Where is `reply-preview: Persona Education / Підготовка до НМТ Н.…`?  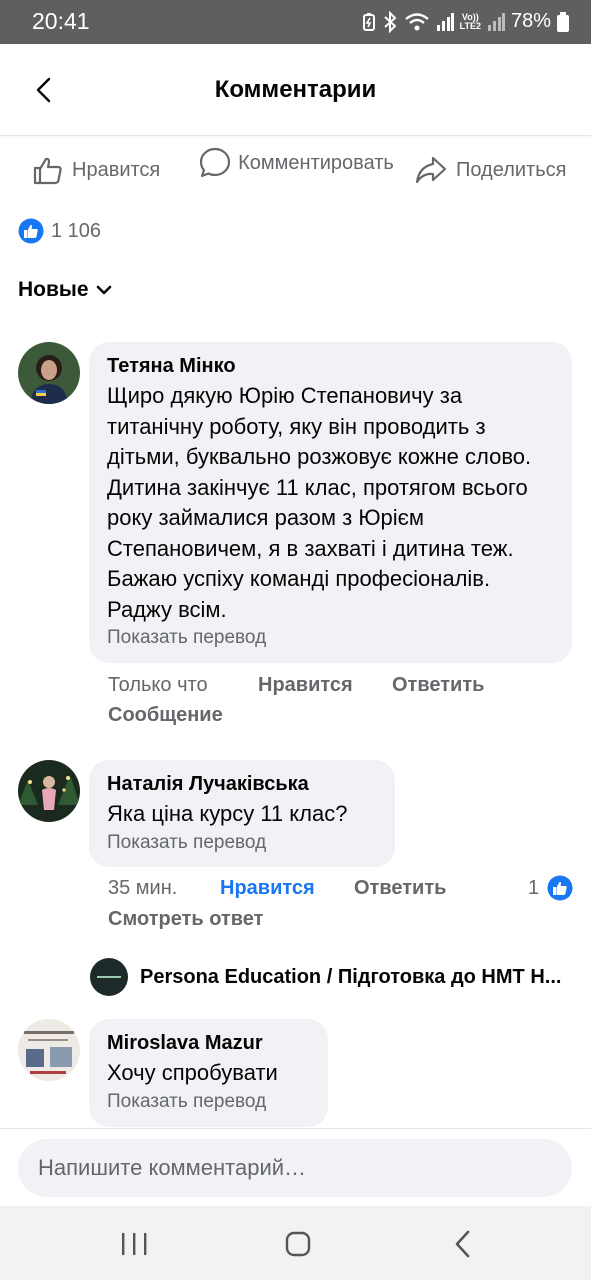
reply-preview: Persona Education / Підготовка до НМТ Н.… is located at coordinates (325, 977).